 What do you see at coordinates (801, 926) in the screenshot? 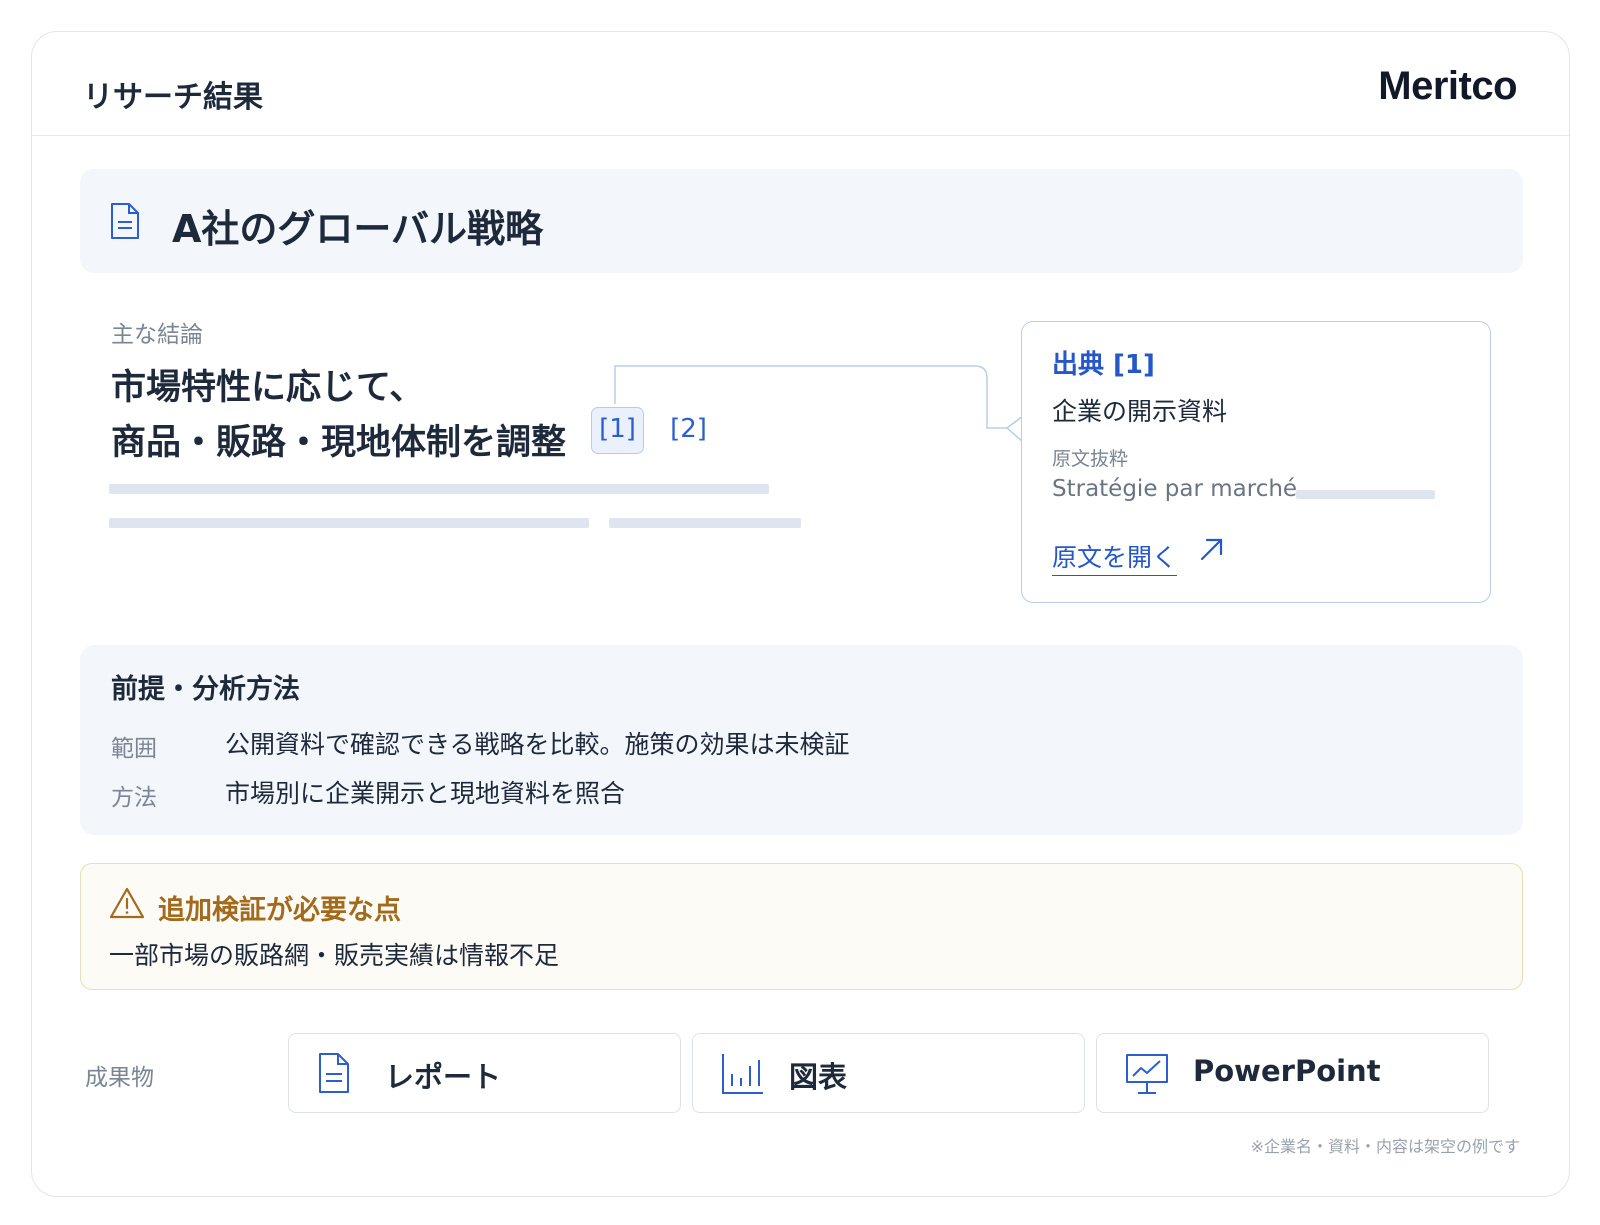
I see `verification-warning-panel: 追加検証が必要な点 一部市場の販路網・販売実績は情報不足` at bounding box center [801, 926].